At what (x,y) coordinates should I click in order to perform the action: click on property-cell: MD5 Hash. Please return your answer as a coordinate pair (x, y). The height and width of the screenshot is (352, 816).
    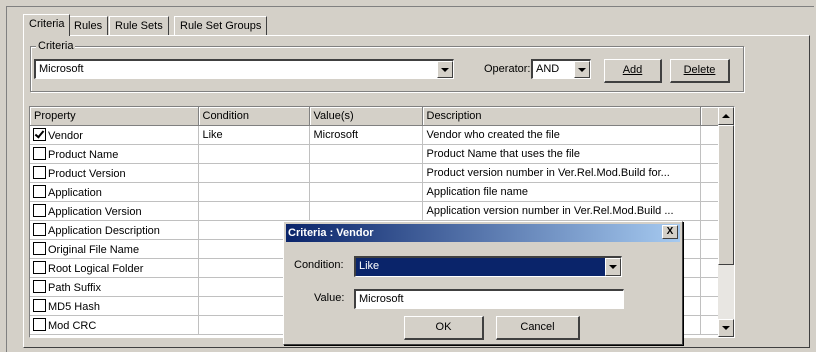
    Looking at the image, I should click on (114, 306).